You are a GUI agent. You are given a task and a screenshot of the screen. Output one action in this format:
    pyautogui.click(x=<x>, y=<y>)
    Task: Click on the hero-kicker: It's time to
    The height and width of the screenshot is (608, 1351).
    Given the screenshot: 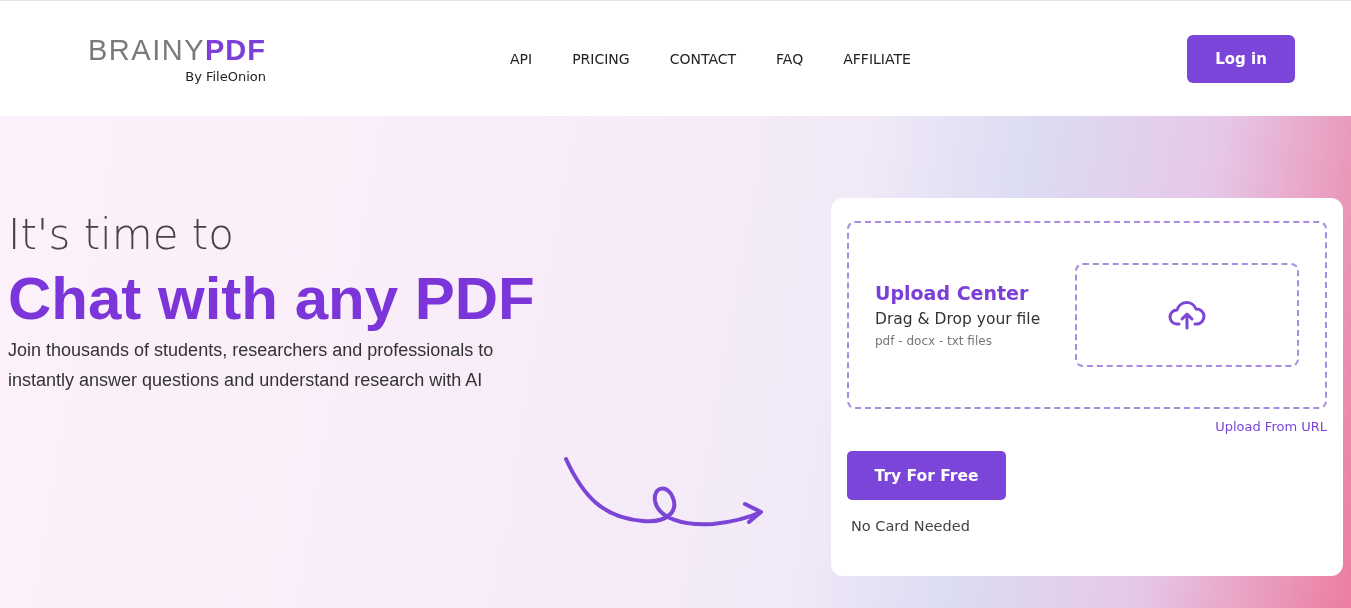 What is the action you would take?
    pyautogui.click(x=122, y=234)
    